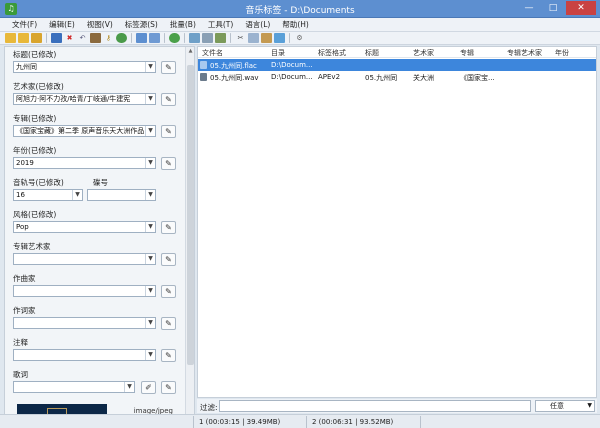  Describe the element at coordinates (168, 323) in the screenshot. I see `lyricist-edit-button: ✎` at that location.